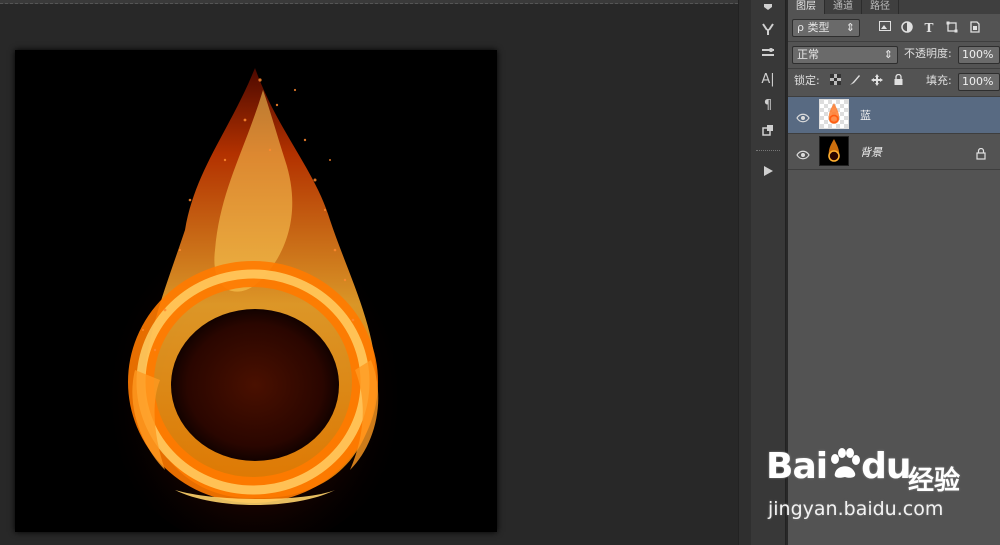 The width and height of the screenshot is (1000, 545). I want to click on fill-field: 100%, so click(979, 82).